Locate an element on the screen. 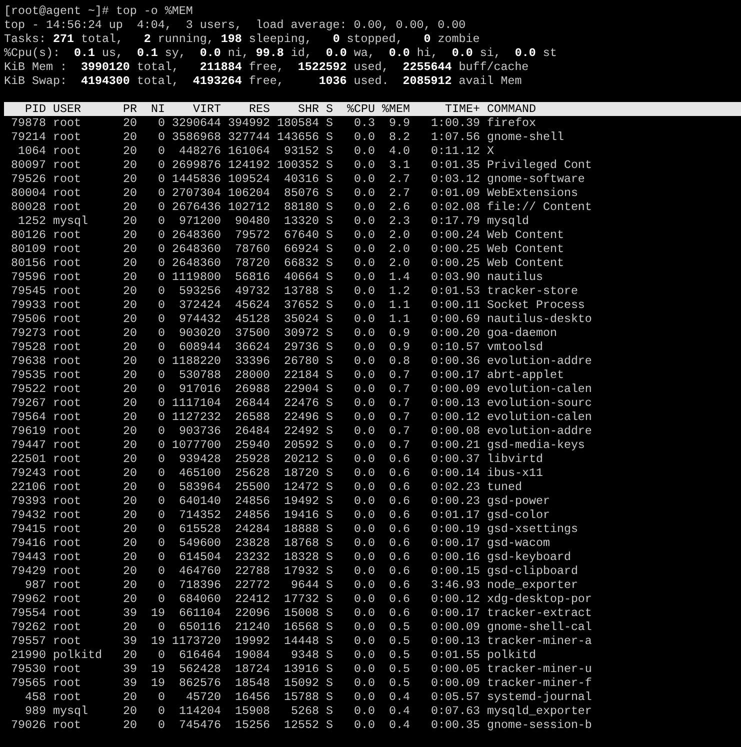 This screenshot has width=741, height=747. table-cell-text: 25928 is located at coordinates (252, 459).